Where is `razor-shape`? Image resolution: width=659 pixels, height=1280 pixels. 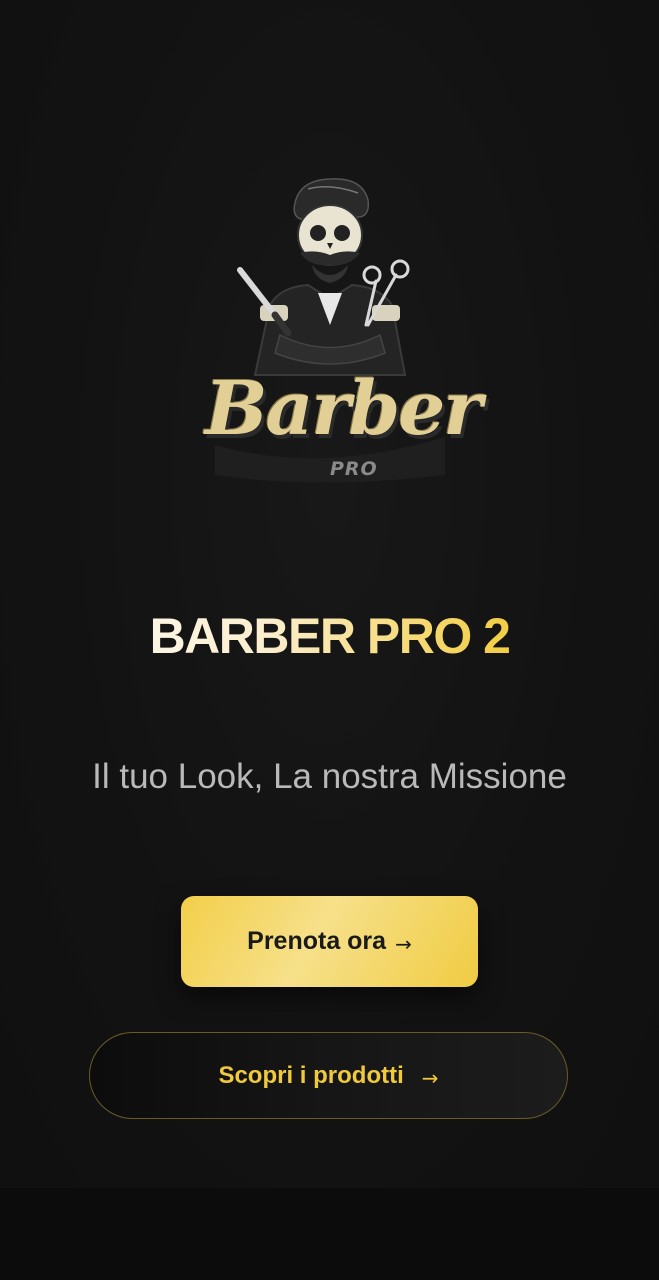 razor-shape is located at coordinates (257, 292).